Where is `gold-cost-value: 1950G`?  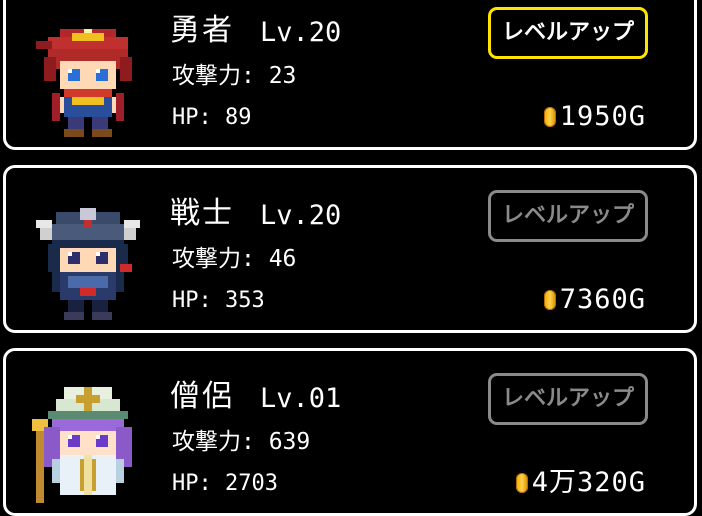 gold-cost-value: 1950G is located at coordinates (602, 116).